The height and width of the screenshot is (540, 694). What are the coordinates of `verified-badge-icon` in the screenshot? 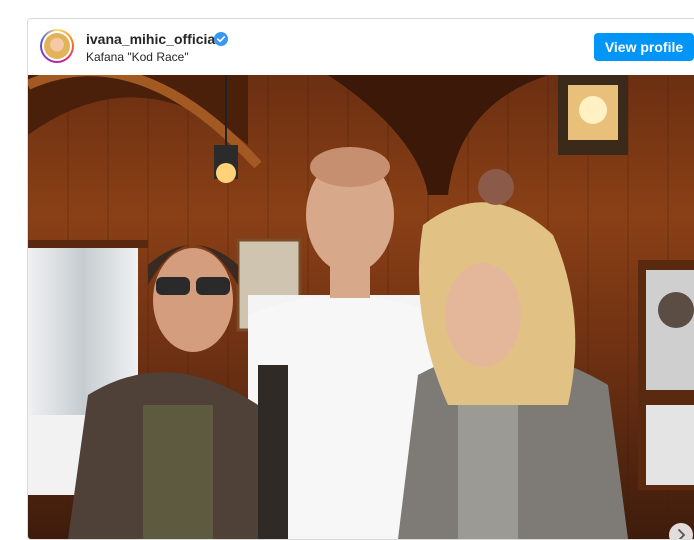 It's located at (221, 39).